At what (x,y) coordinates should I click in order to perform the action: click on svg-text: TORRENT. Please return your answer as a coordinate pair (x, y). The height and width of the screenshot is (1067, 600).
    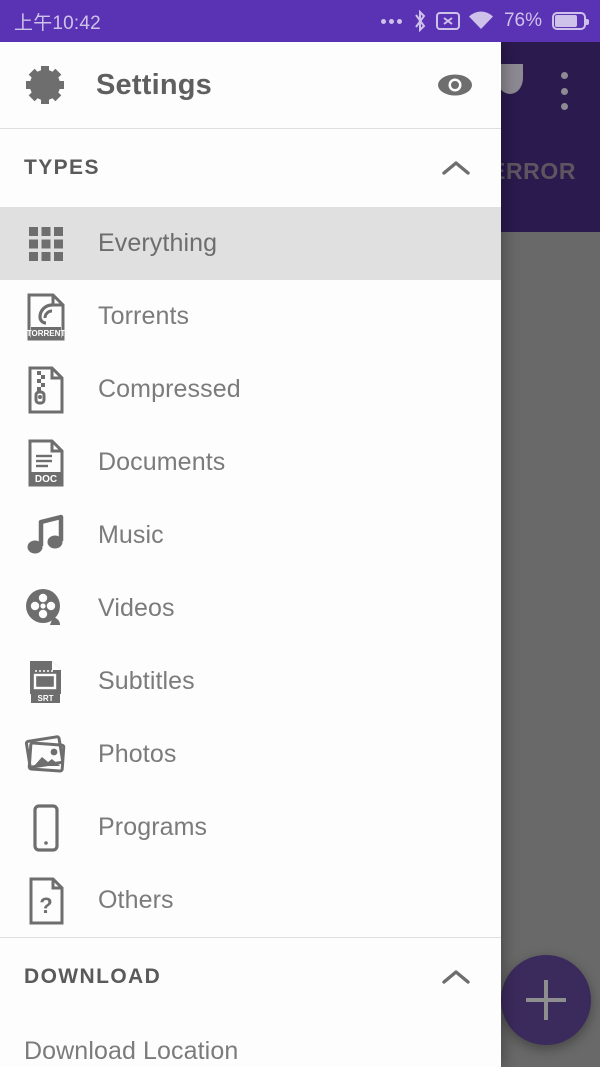
    Looking at the image, I should click on (46, 333).